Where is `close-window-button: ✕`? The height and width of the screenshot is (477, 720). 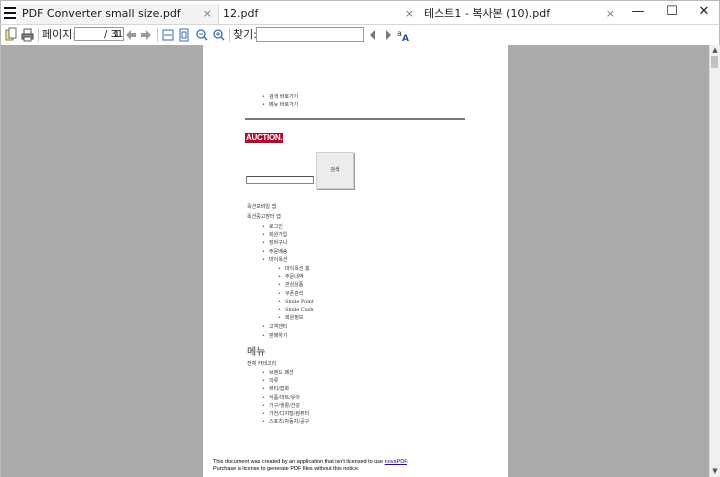
close-window-button: ✕ is located at coordinates (703, 12).